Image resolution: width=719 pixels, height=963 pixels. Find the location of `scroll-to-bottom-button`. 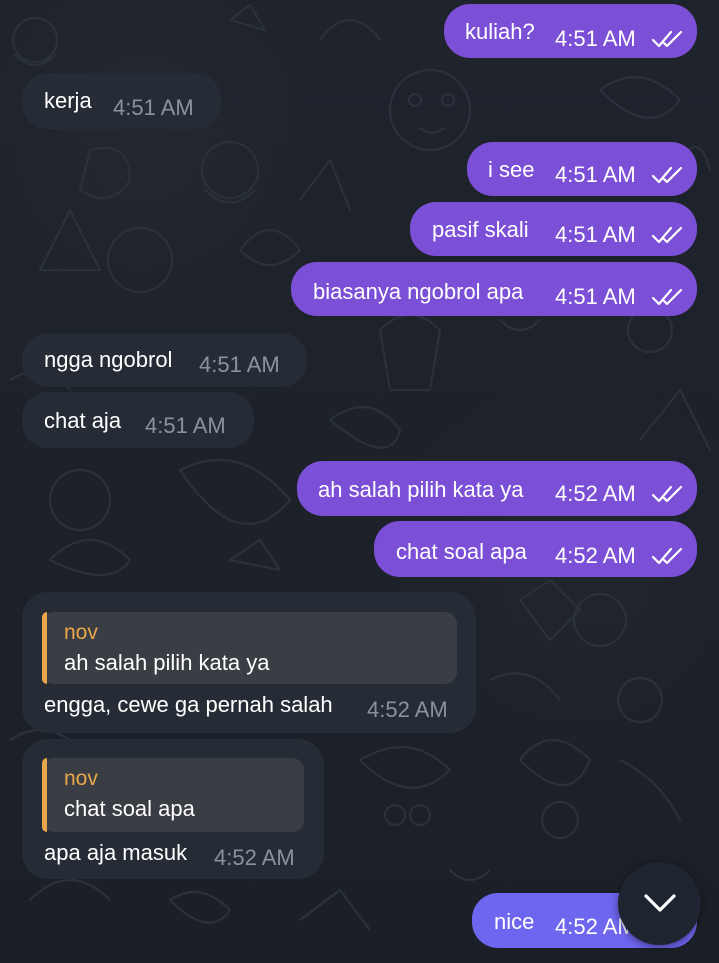

scroll-to-bottom-button is located at coordinates (659, 903).